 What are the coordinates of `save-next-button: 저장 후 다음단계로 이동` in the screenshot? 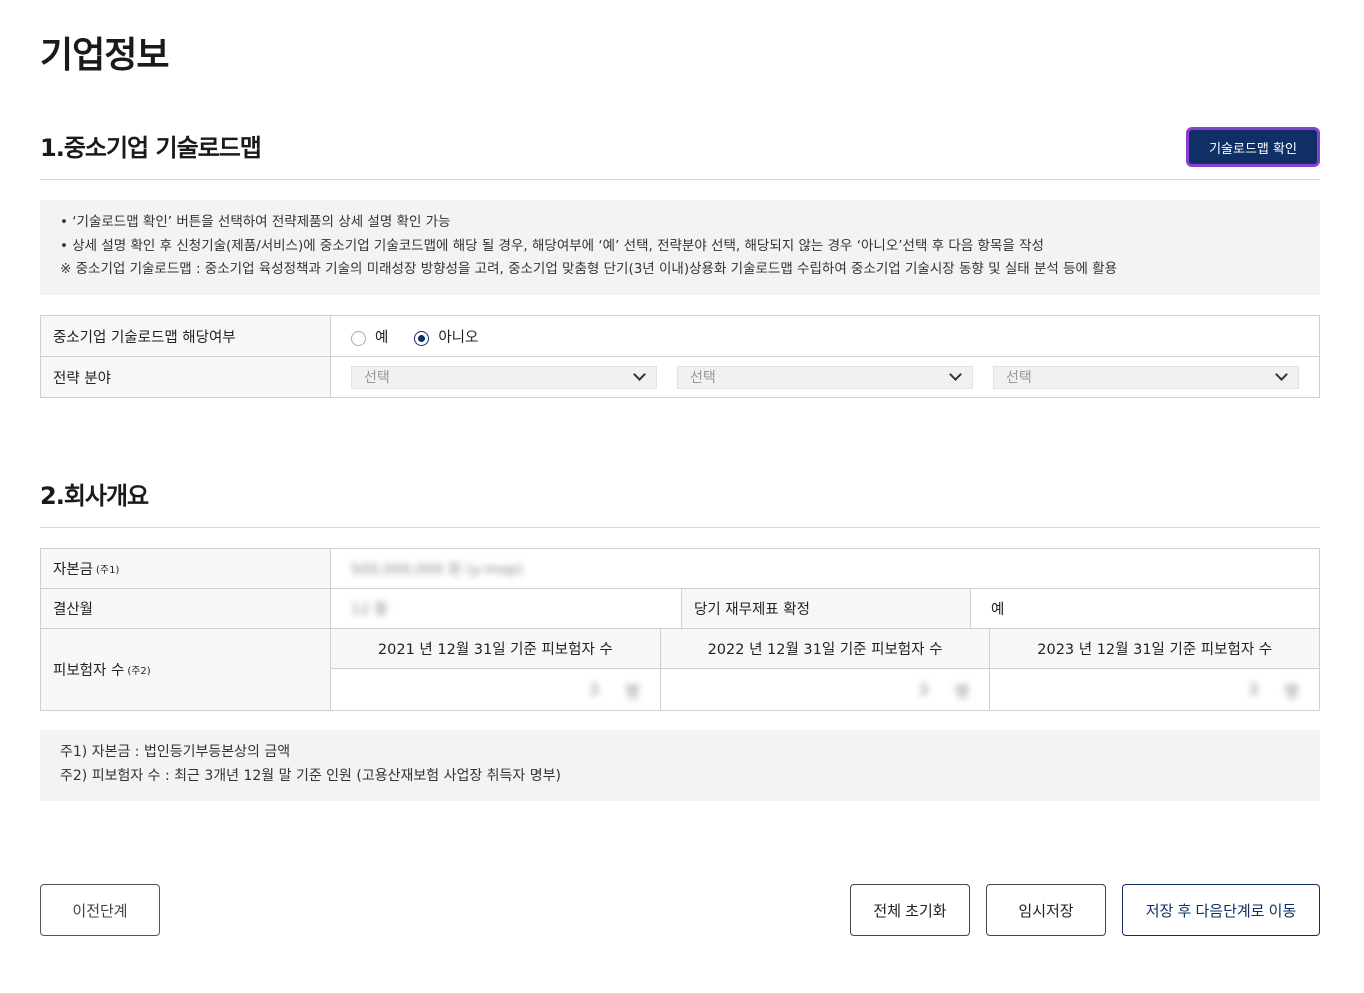 It's located at (1221, 910).